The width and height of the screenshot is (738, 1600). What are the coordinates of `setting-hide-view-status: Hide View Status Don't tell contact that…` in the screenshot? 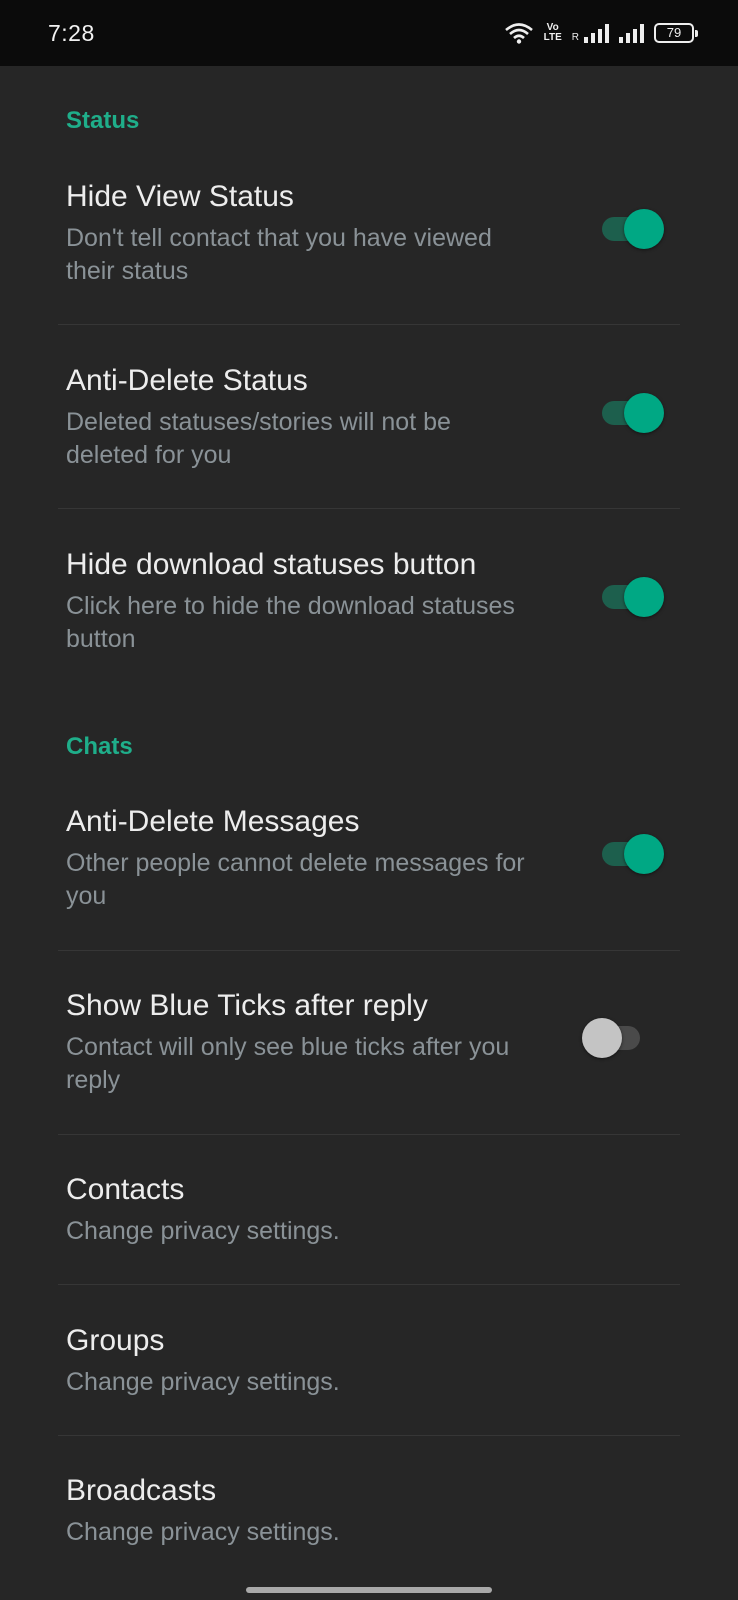 It's located at (369, 244).